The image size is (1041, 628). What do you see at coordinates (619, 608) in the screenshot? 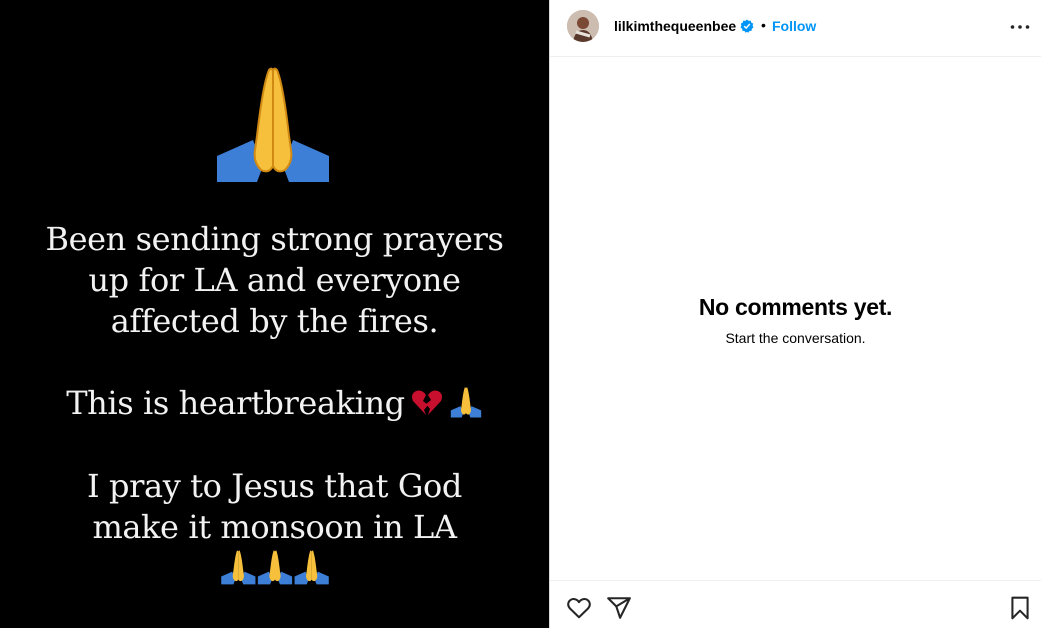
I see `share-icon` at bounding box center [619, 608].